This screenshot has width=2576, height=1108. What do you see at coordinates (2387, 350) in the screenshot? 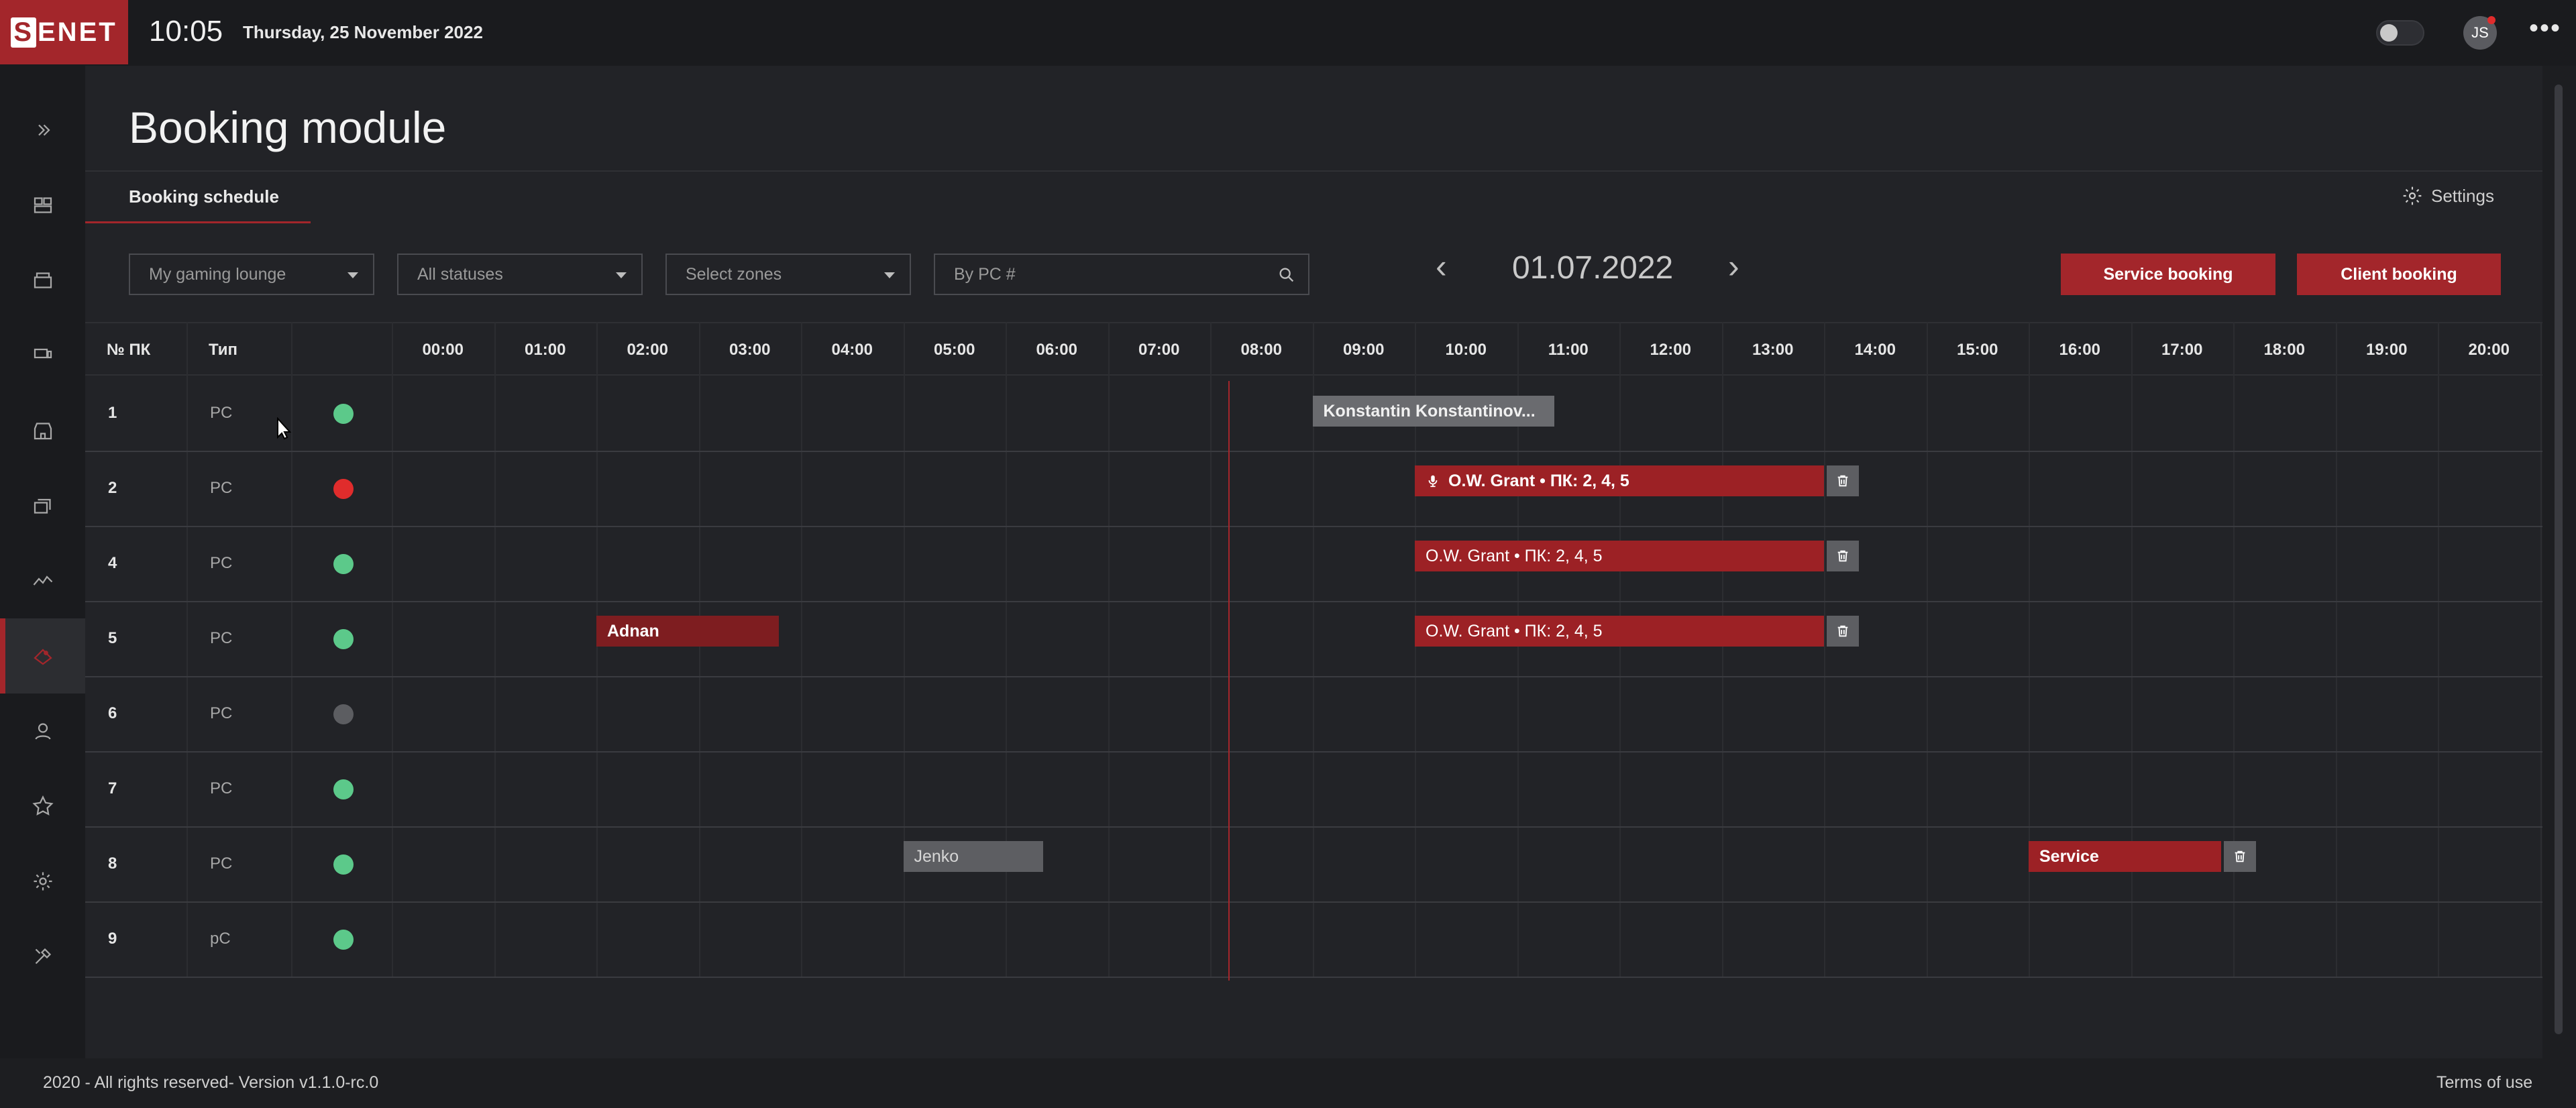
I see `hour-label: 19:00` at bounding box center [2387, 350].